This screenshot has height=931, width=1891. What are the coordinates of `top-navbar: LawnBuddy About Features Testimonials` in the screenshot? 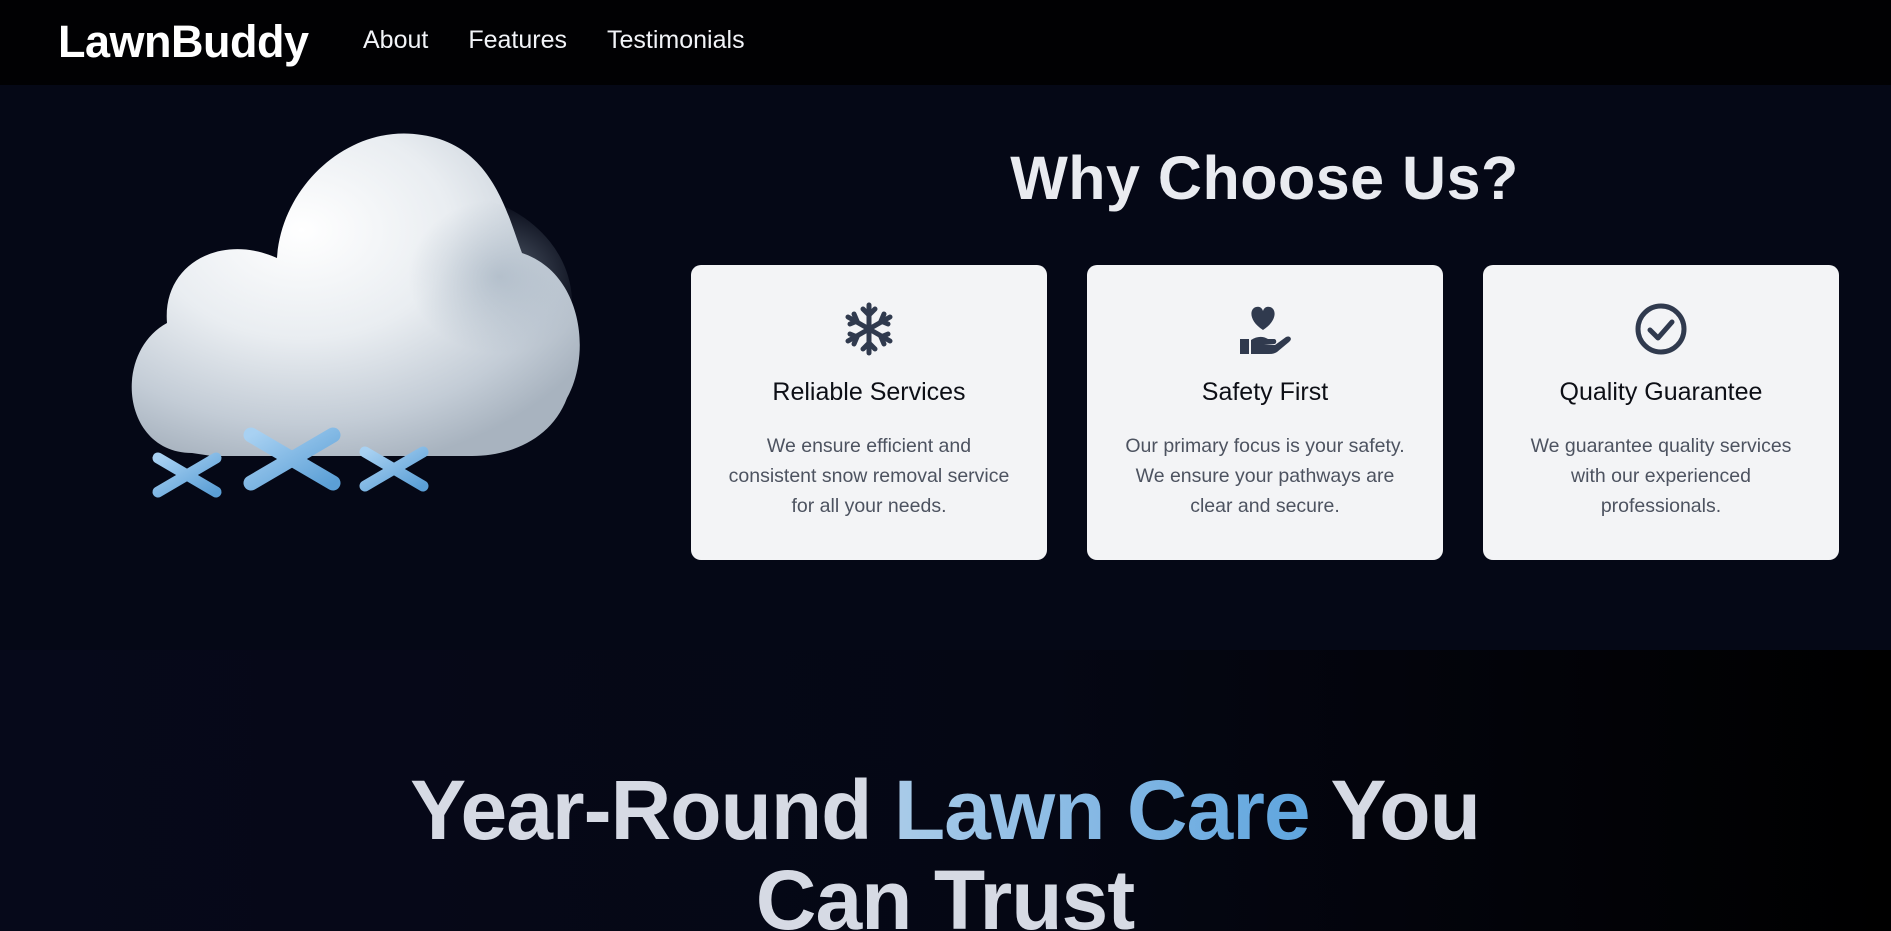 It's located at (945, 42).